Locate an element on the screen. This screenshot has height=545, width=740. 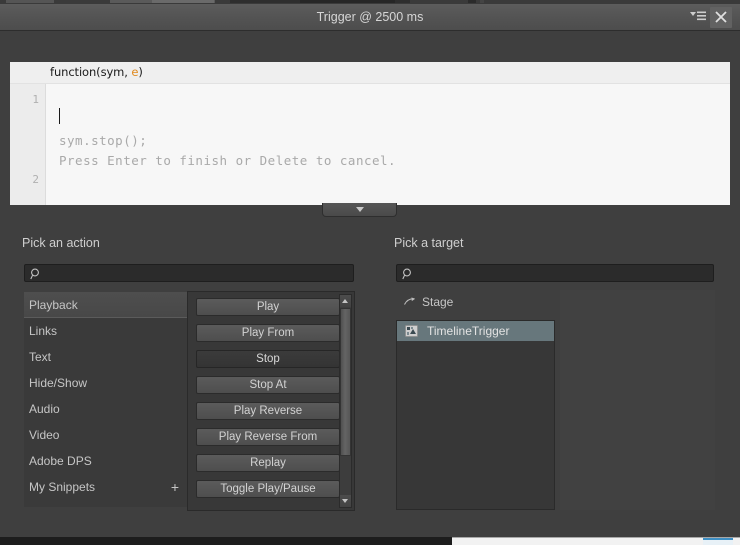
scroll-down-button is located at coordinates (345, 501).